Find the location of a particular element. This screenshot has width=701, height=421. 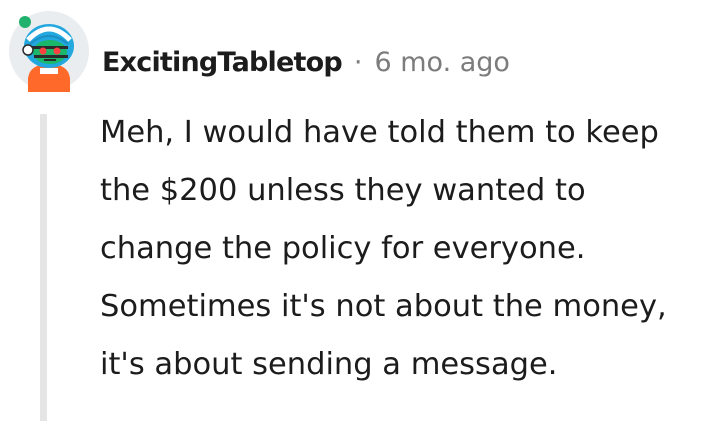

comment-author: ExcitingTabletop is located at coordinates (222, 62).